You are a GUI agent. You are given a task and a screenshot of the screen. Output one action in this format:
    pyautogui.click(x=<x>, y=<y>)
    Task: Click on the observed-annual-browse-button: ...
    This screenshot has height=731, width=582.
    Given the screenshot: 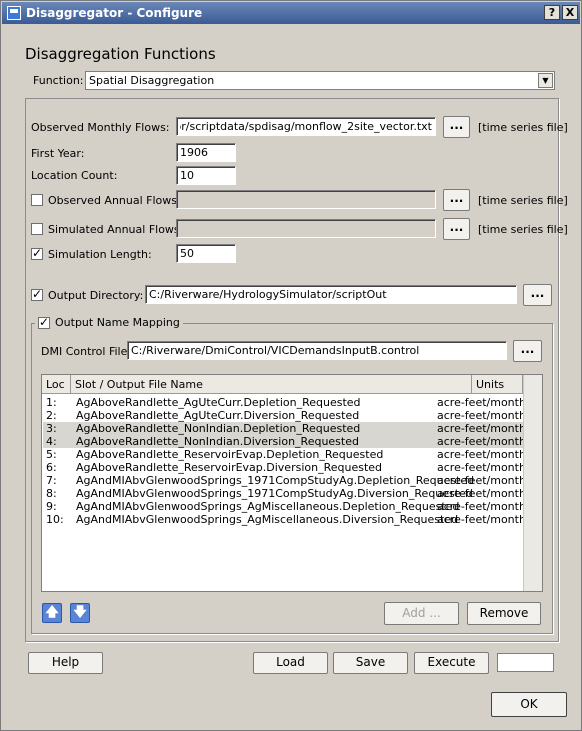 What is the action you would take?
    pyautogui.click(x=456, y=200)
    